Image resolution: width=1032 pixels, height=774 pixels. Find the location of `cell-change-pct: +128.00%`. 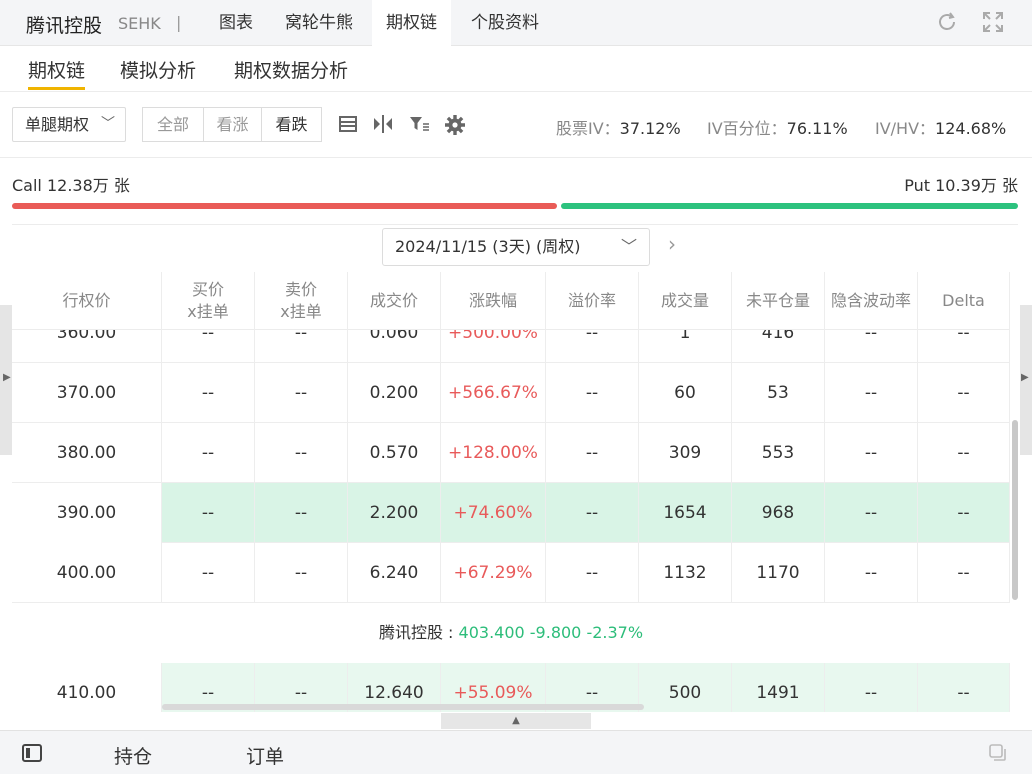

cell-change-pct: +128.00% is located at coordinates (493, 453).